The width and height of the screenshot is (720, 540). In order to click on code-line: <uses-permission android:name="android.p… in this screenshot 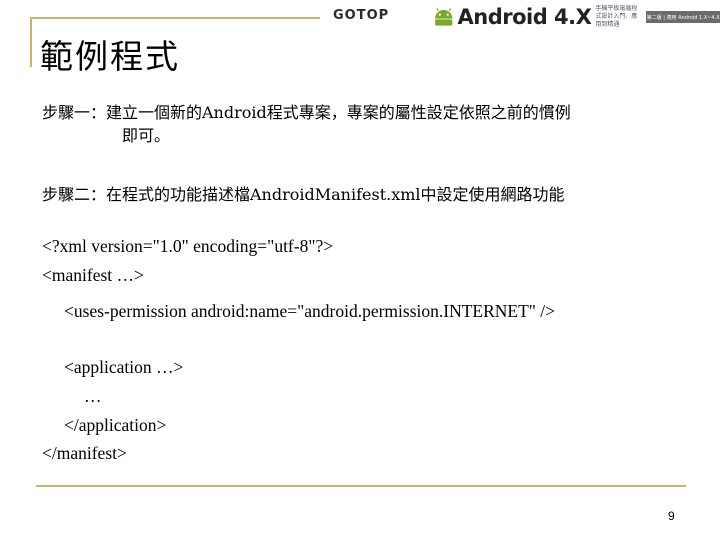, I will do `click(310, 311)`.